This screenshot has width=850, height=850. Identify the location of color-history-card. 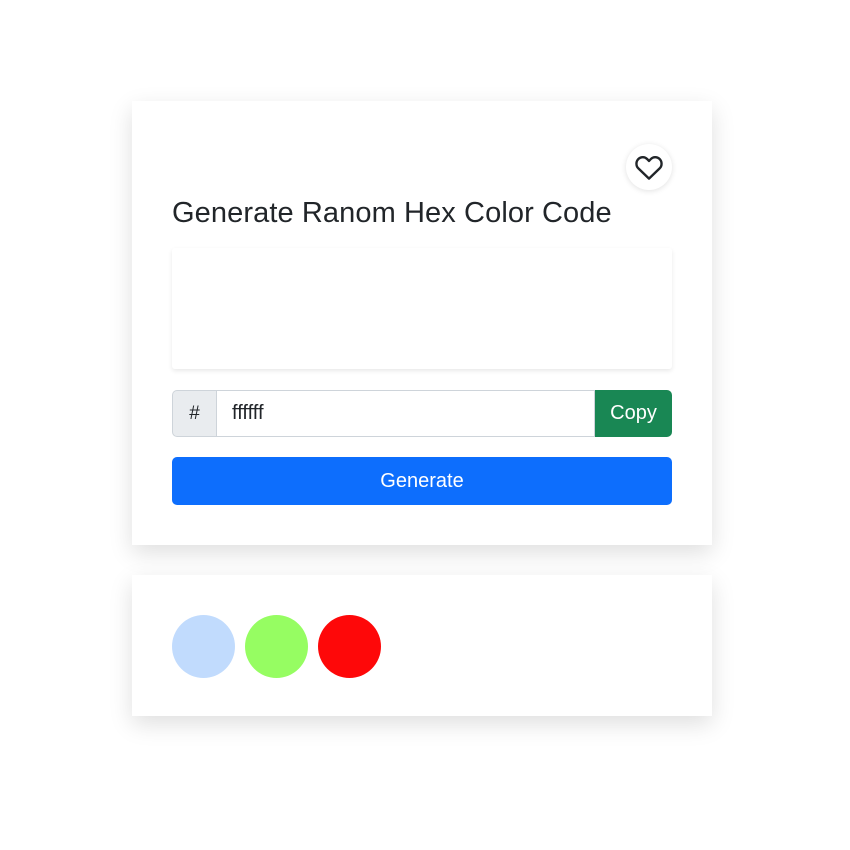
(422, 645).